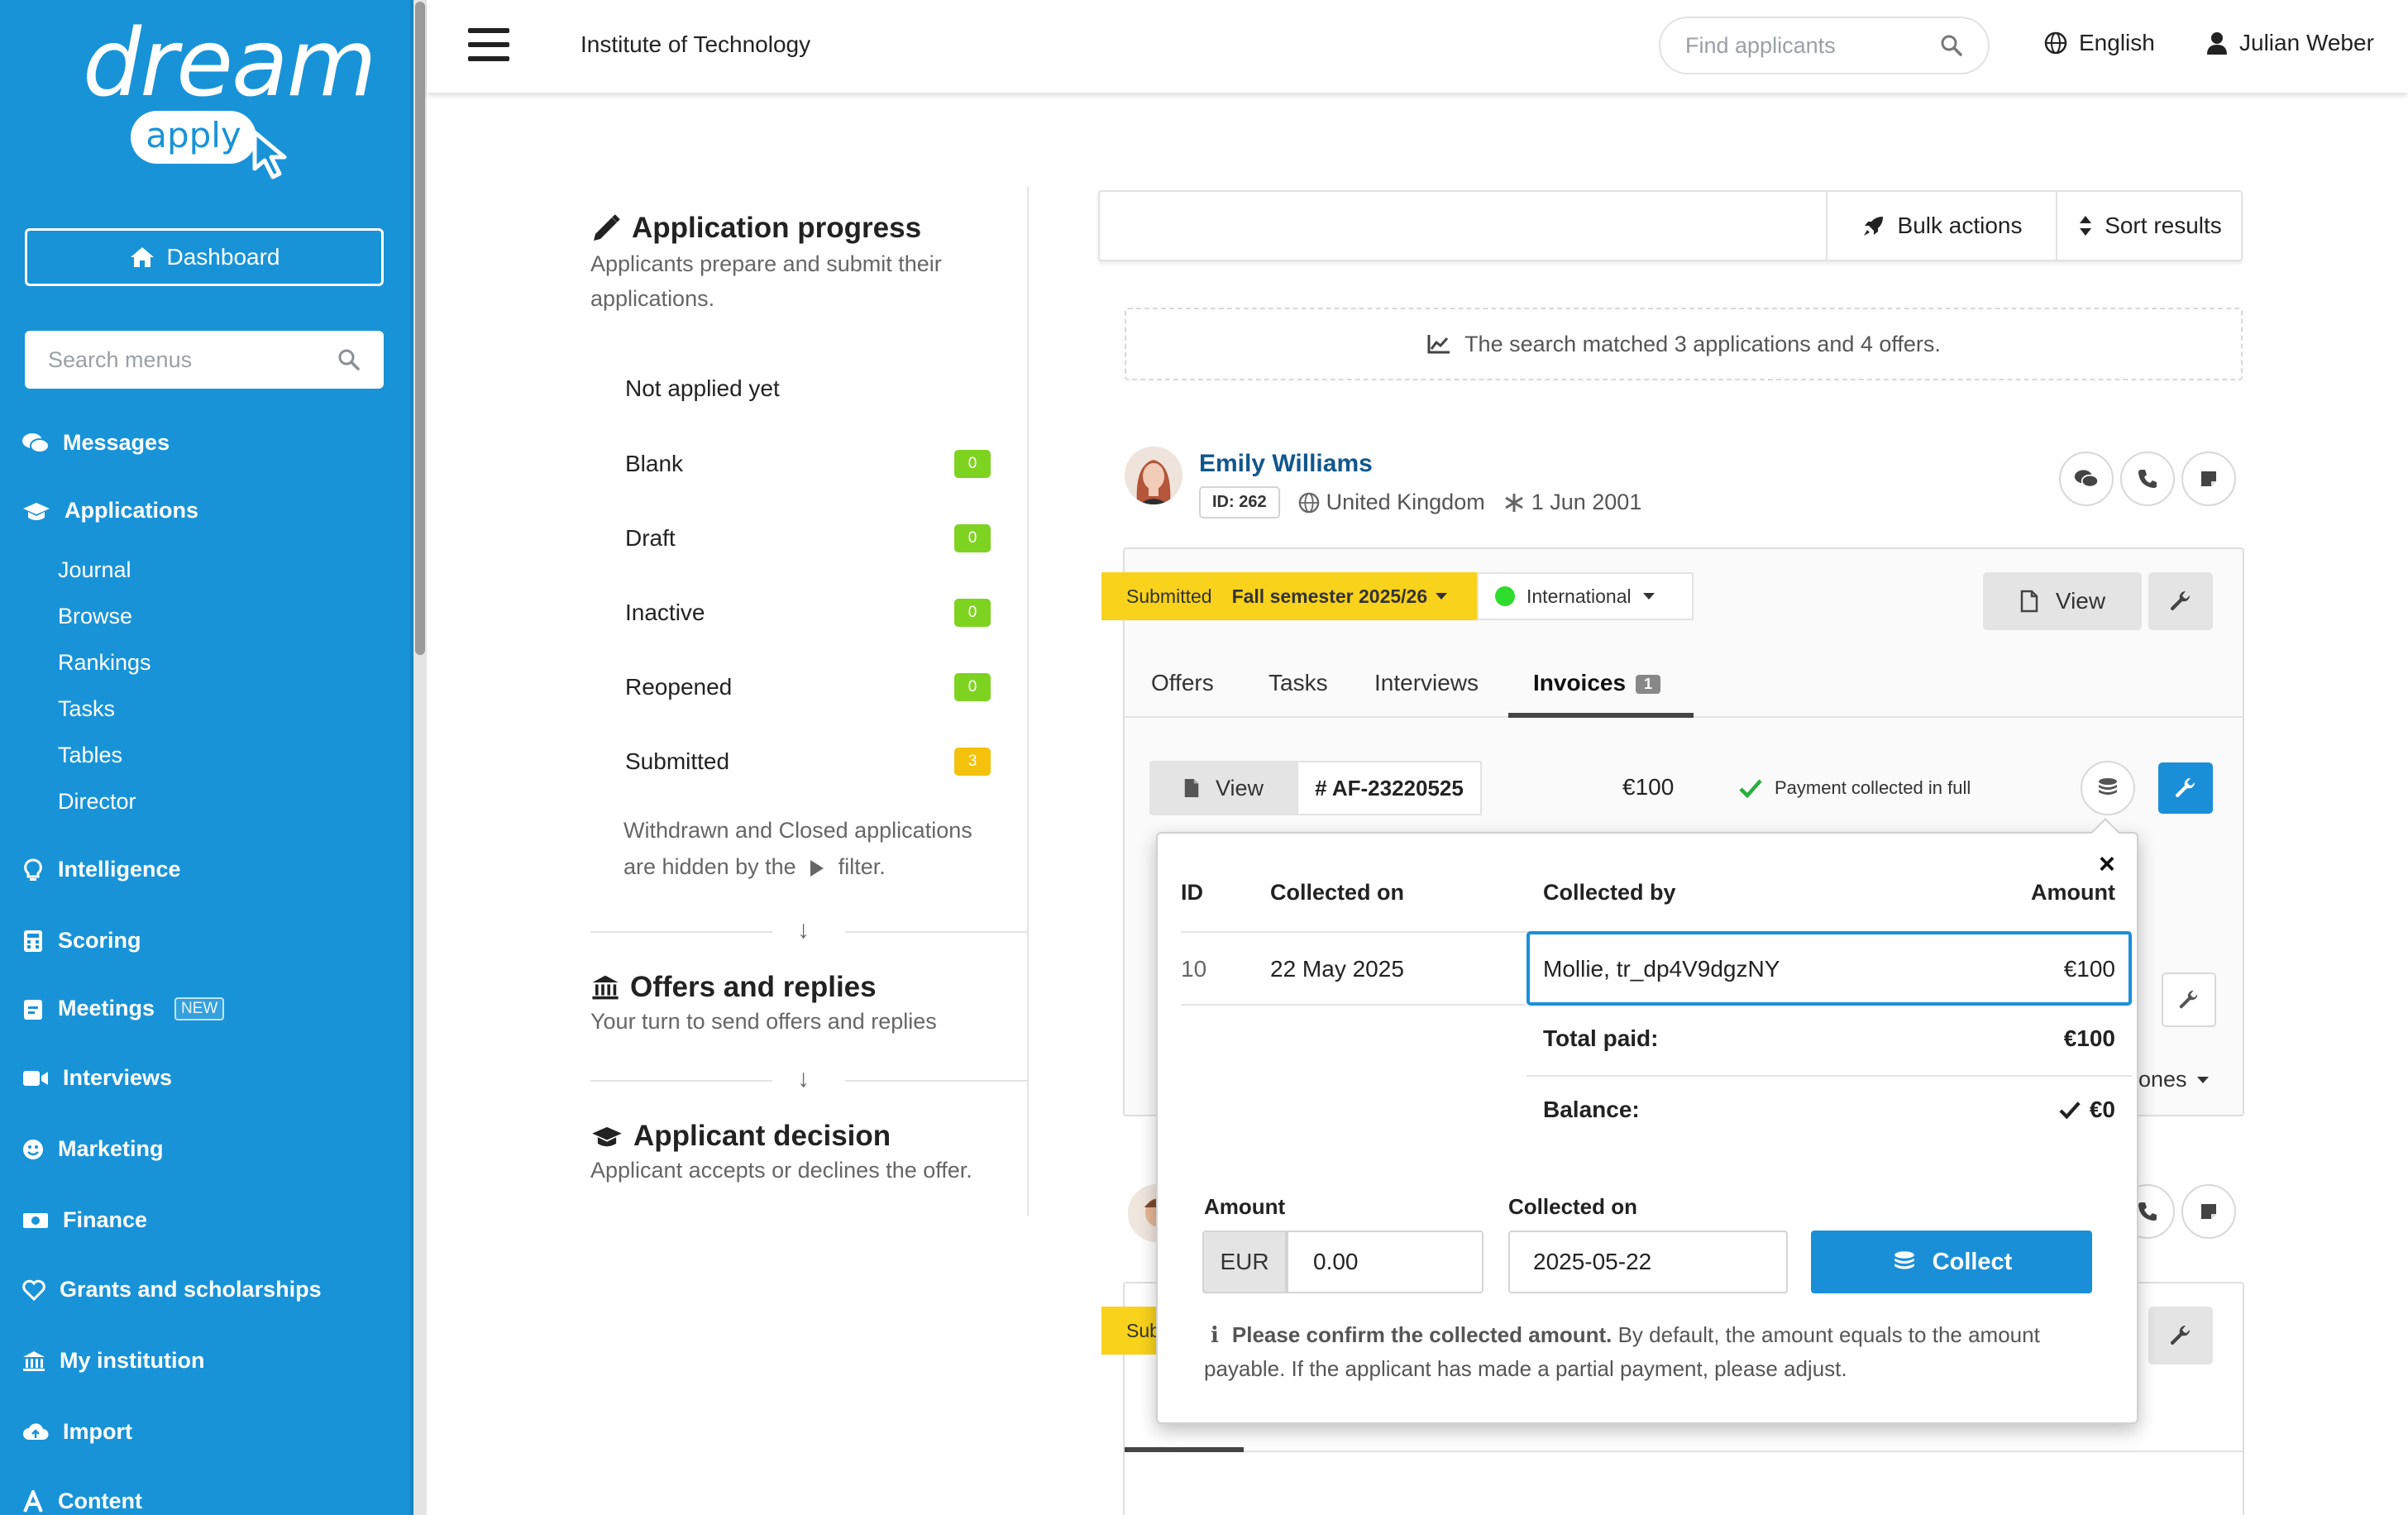 This screenshot has height=1515, width=2408. Describe the element at coordinates (2149, 226) in the screenshot. I see `sort-results-button: Sort results` at that location.